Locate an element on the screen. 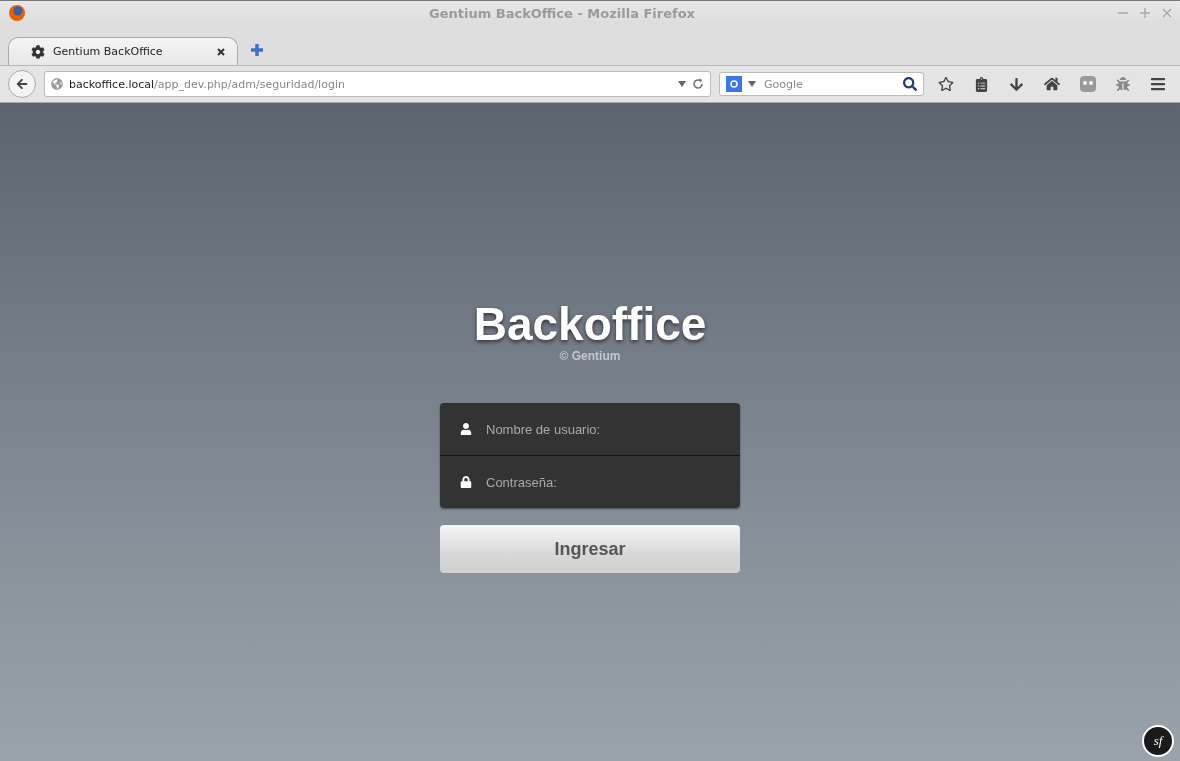  globe-icon is located at coordinates (57, 84).